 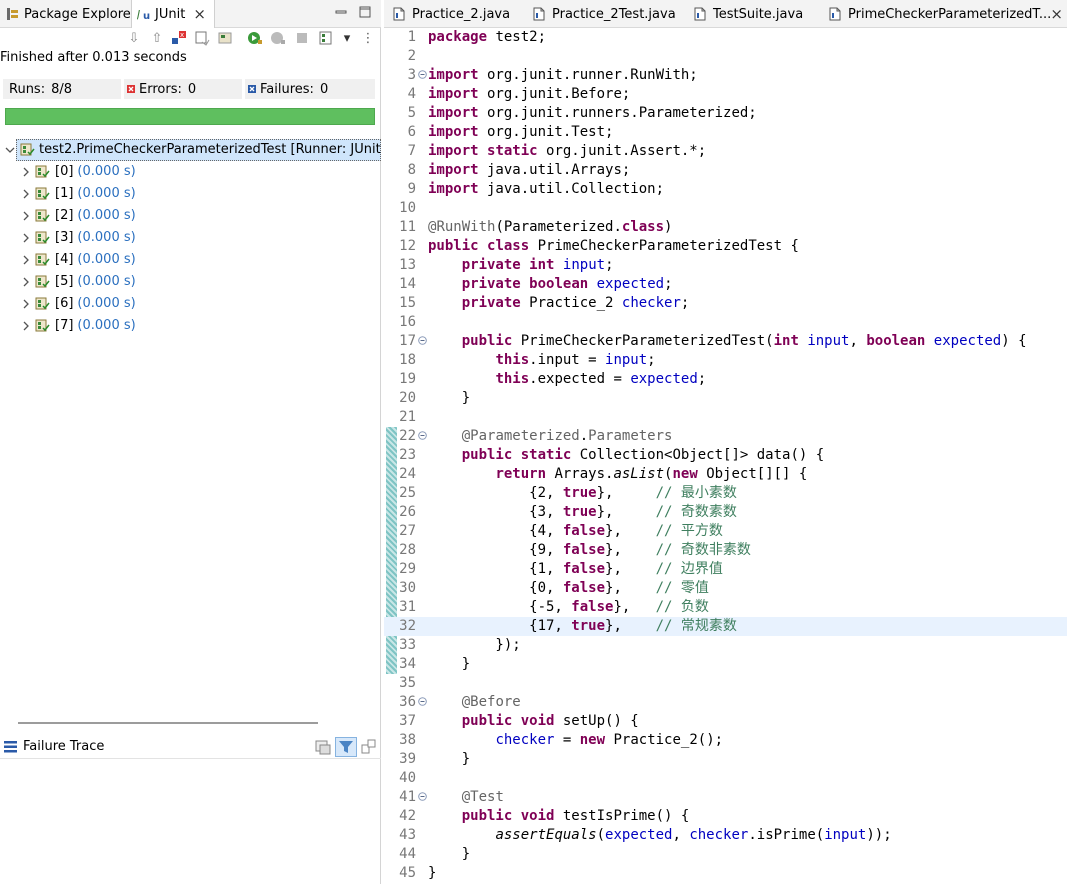 What do you see at coordinates (341, 12) in the screenshot?
I see `minimize-icon` at bounding box center [341, 12].